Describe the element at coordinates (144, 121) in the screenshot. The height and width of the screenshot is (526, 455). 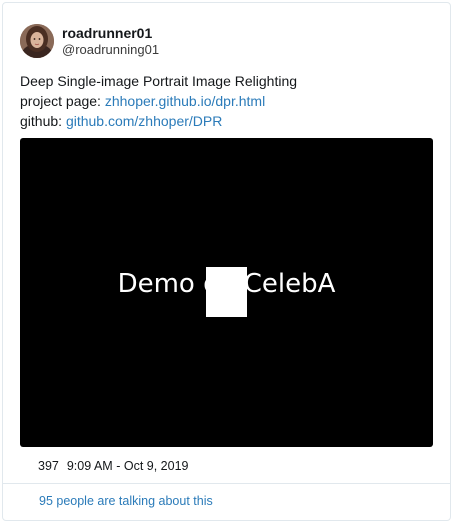
I see `github-link: github.com/zhhoper/DPR` at that location.